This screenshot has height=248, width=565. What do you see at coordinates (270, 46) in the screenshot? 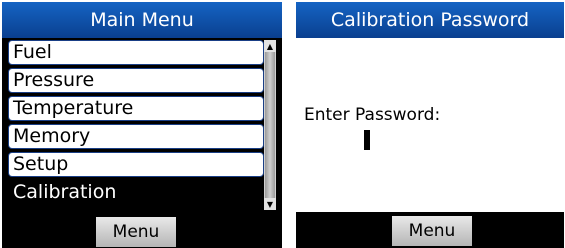
I see `scroll-up-icon: ▲` at bounding box center [270, 46].